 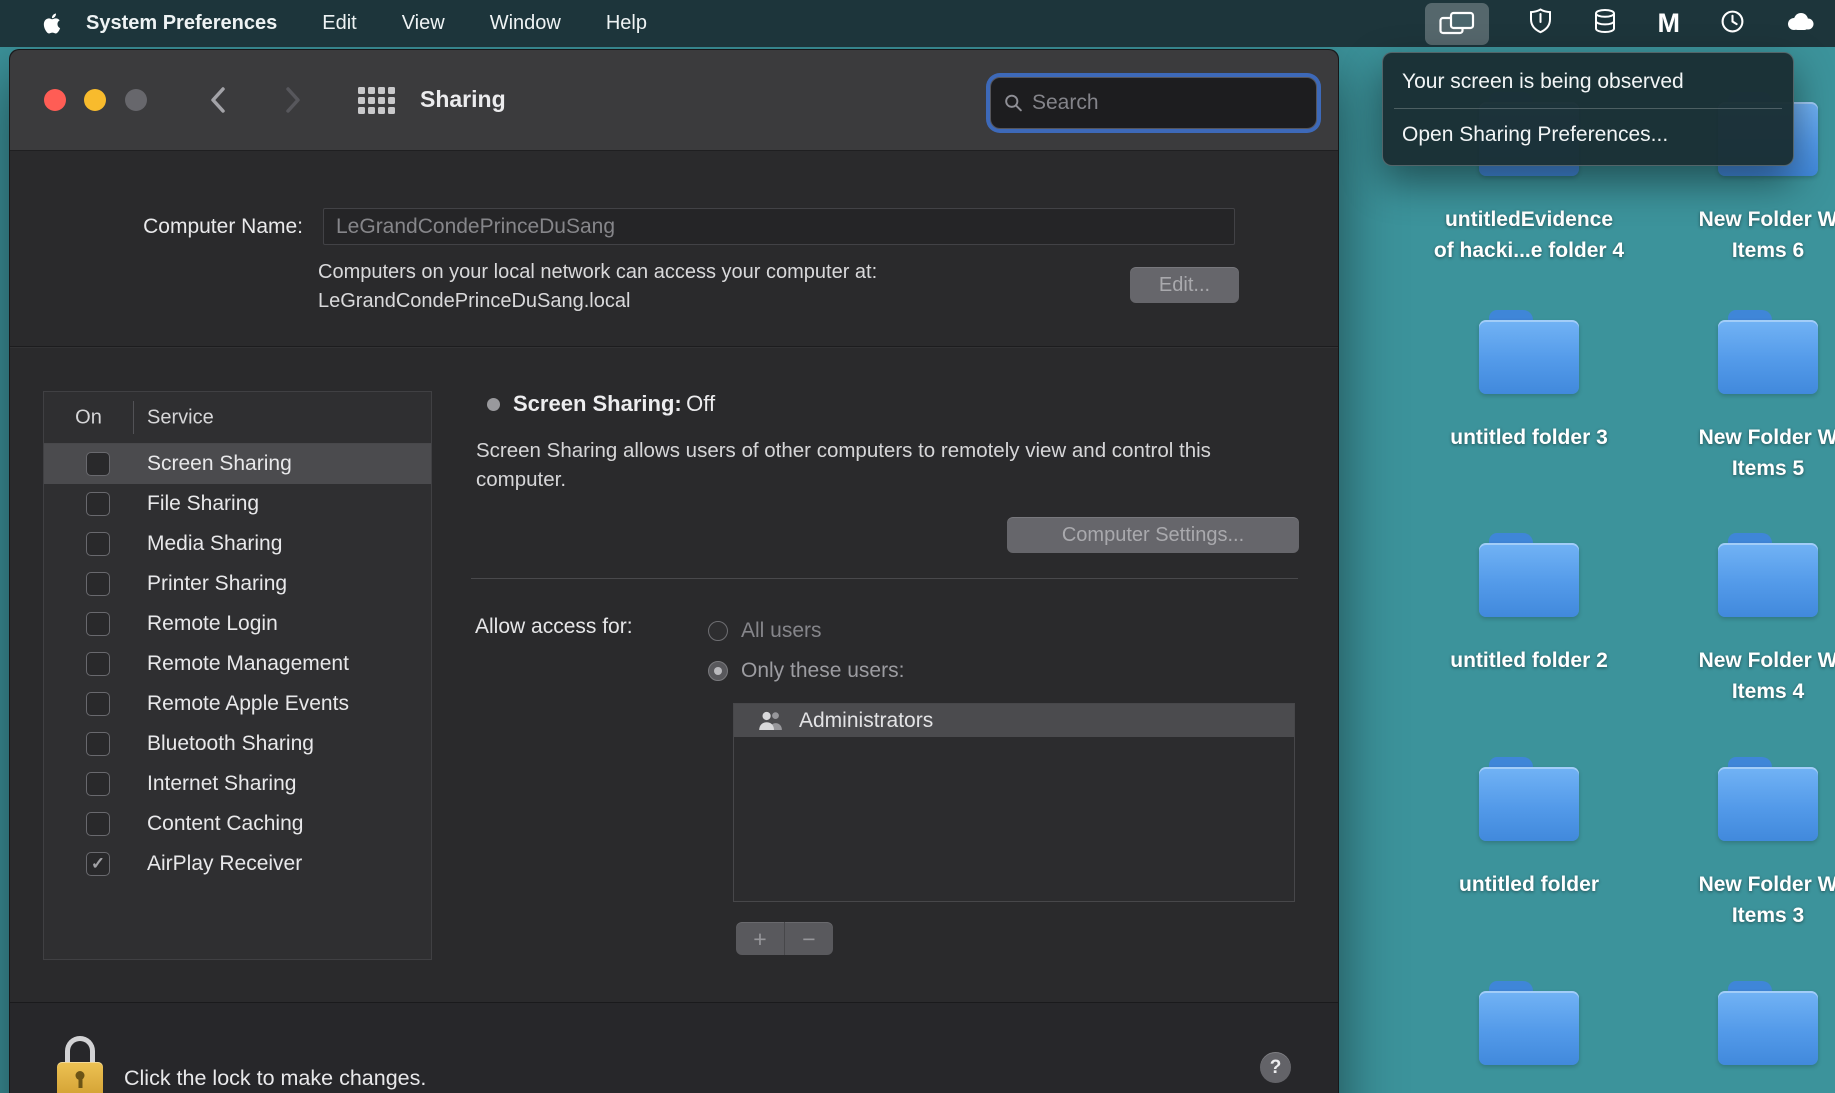 I want to click on cloud-icon, so click(x=1800, y=23).